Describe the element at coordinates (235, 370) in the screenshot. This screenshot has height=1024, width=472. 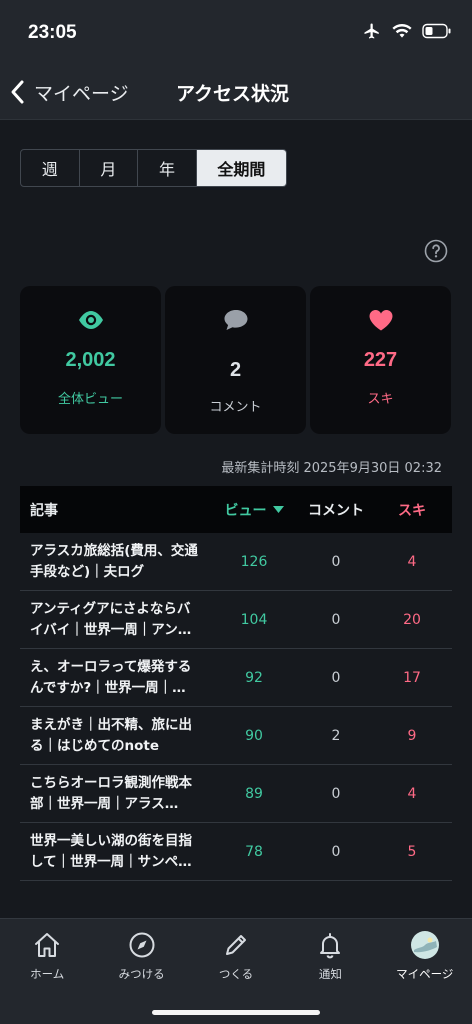
I see `comments-total-value: 2` at that location.